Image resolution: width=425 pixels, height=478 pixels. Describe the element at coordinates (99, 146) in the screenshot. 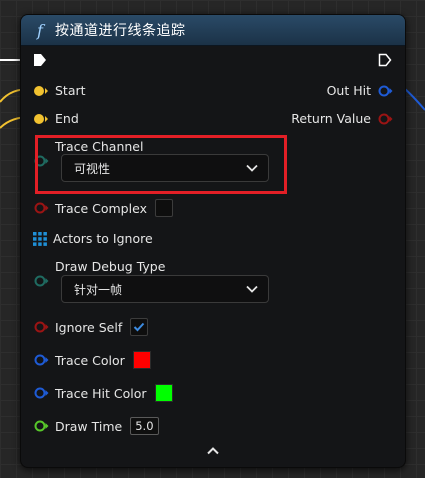

I see `trace-channel-label: Trace Channel` at that location.